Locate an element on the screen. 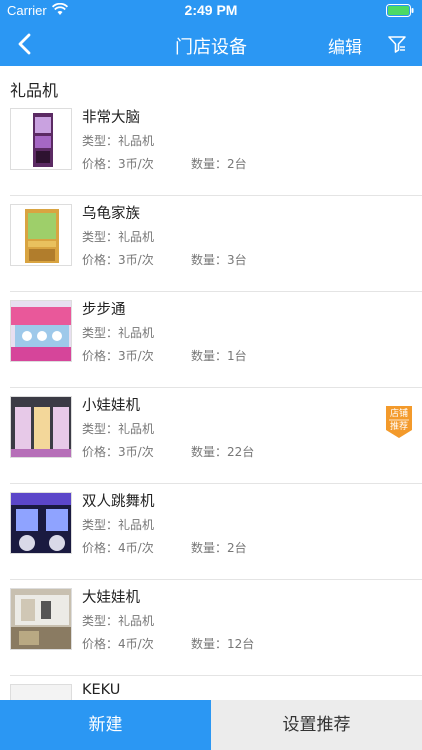 The height and width of the screenshot is (750, 422). qty-value: 1台 is located at coordinates (237, 356).